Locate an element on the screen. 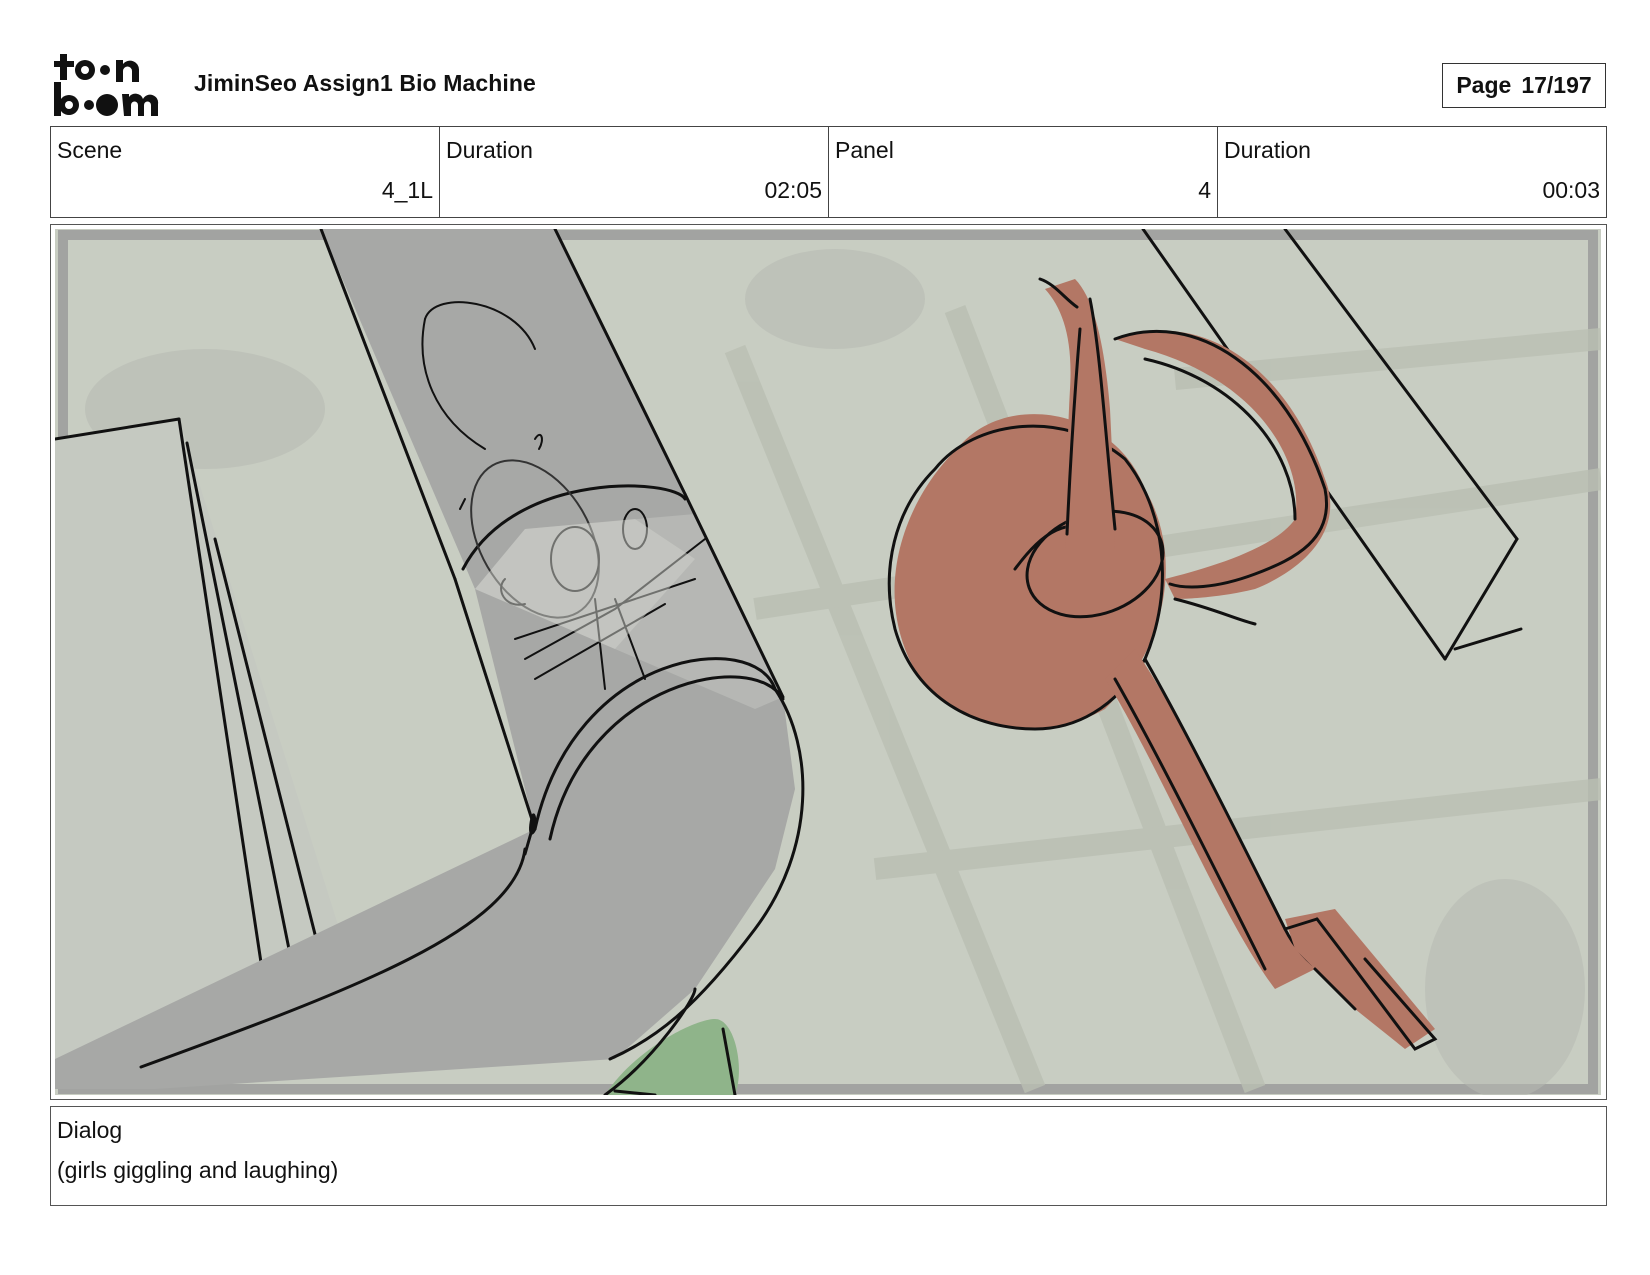  scene-value: 4_1L is located at coordinates (407, 190).